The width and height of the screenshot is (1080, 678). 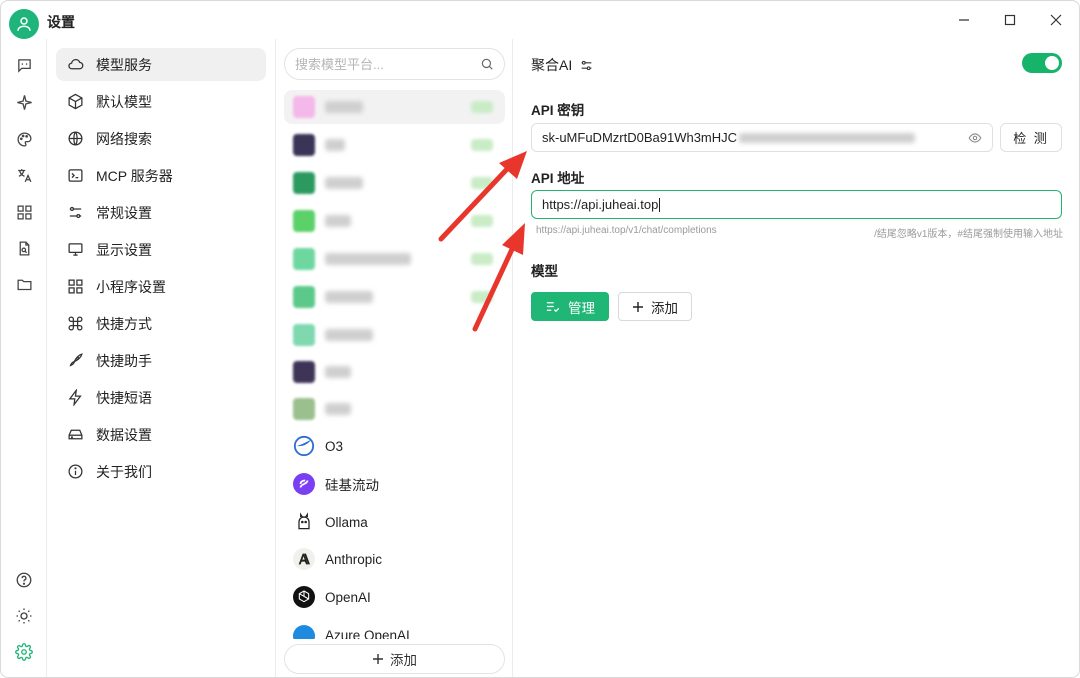 What do you see at coordinates (124, 434) in the screenshot?
I see `nav-item-label: 数据设置` at bounding box center [124, 434].